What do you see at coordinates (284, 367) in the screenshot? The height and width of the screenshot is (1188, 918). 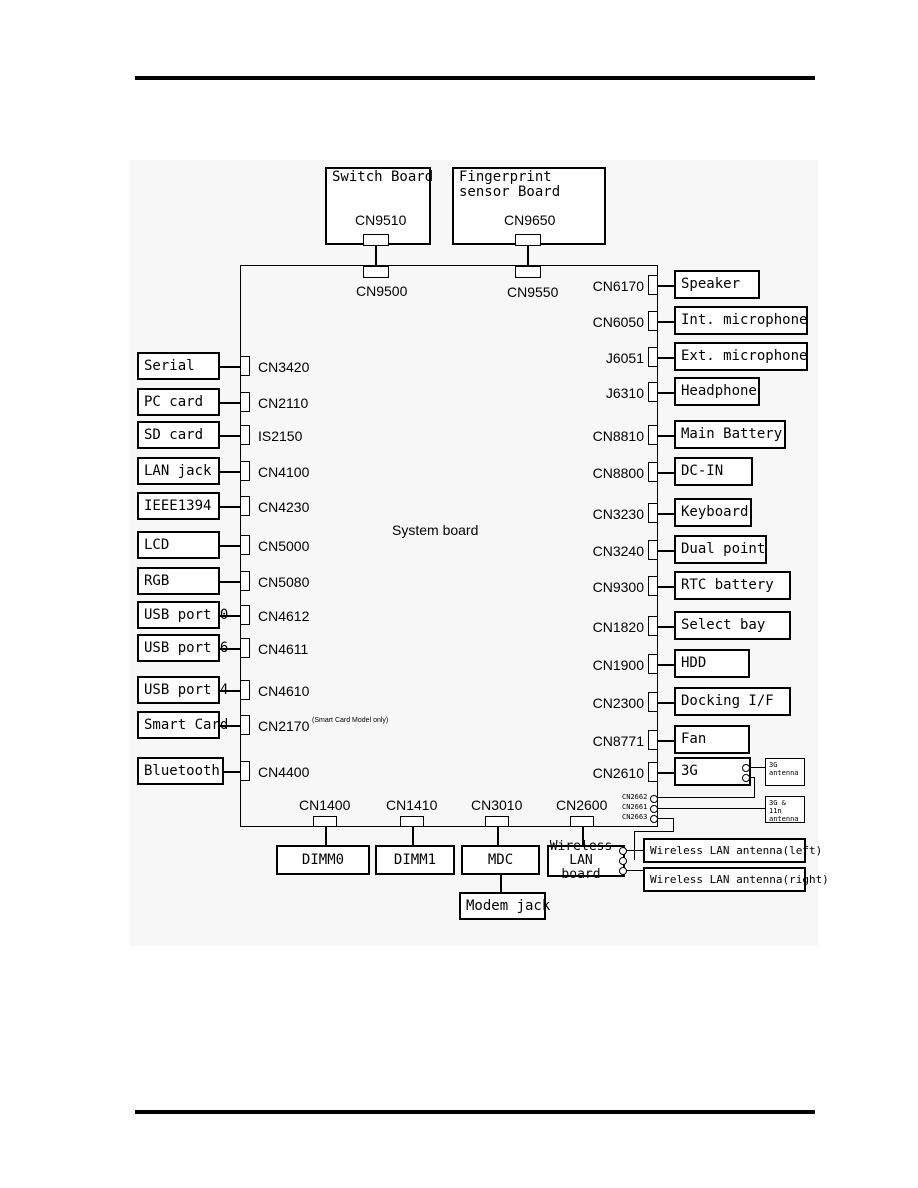 I see `connector-label: CN3420` at bounding box center [284, 367].